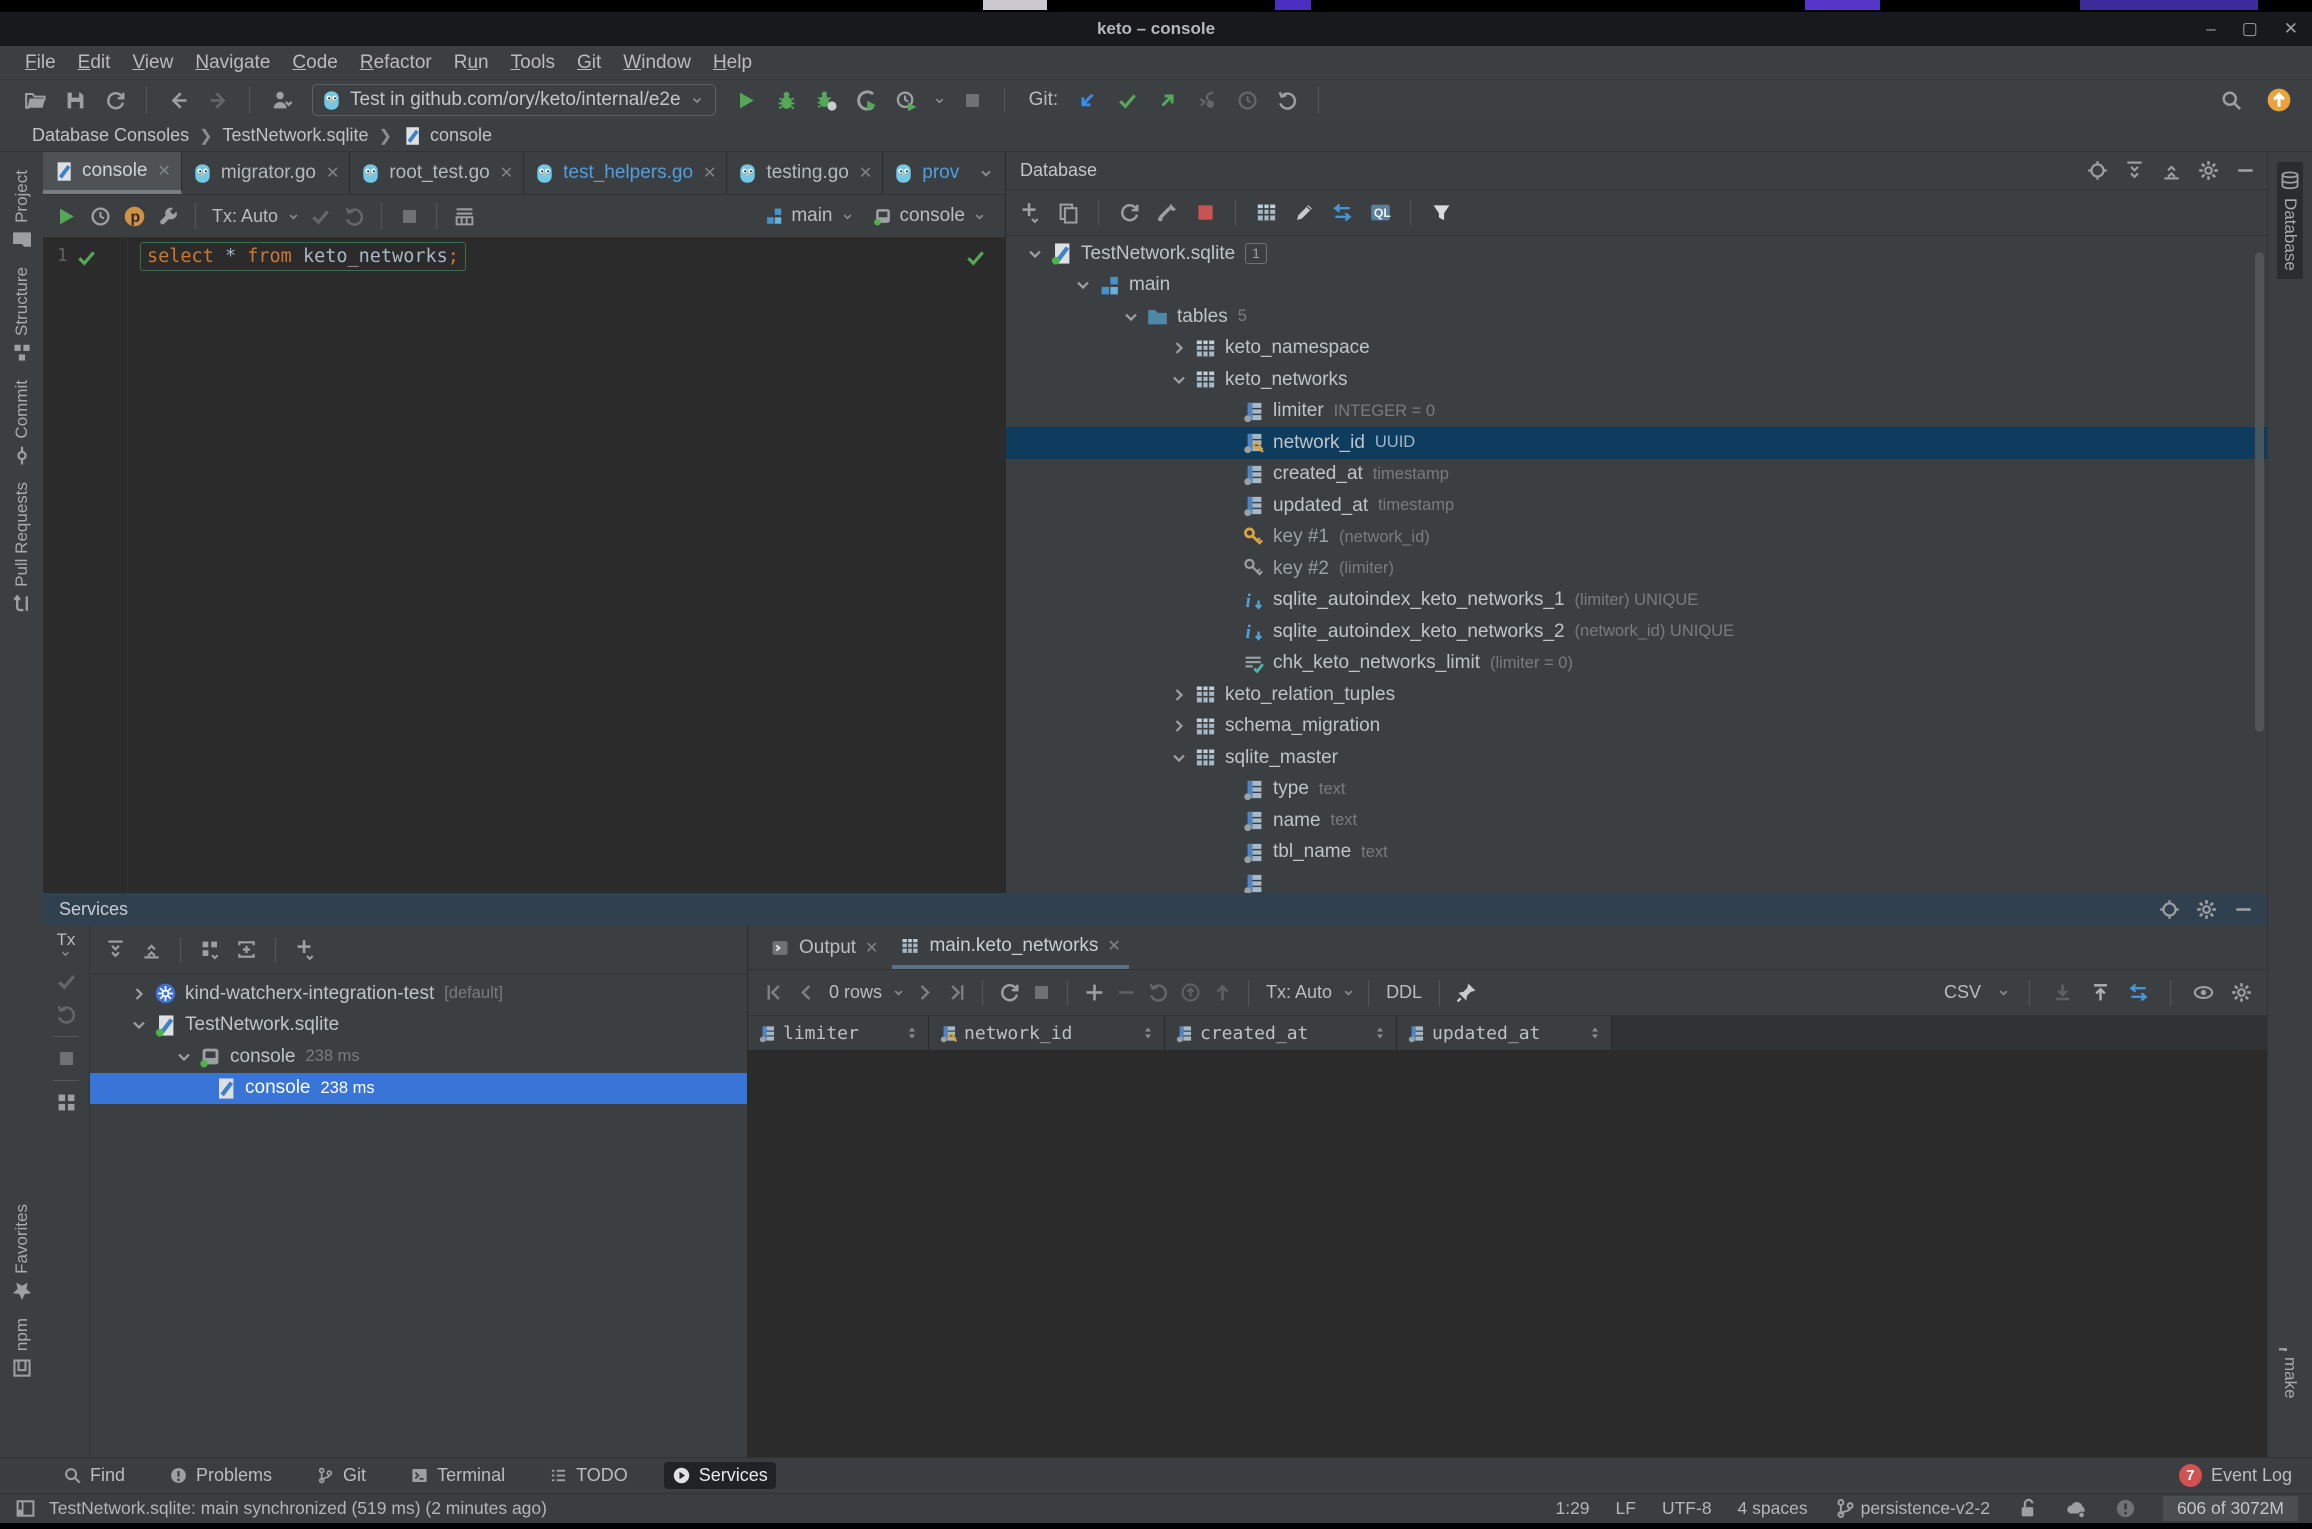 The width and height of the screenshot is (2312, 1529). Describe the element at coordinates (22, 1348) in the screenshot. I see `sidebar-item-npm: npm` at that location.